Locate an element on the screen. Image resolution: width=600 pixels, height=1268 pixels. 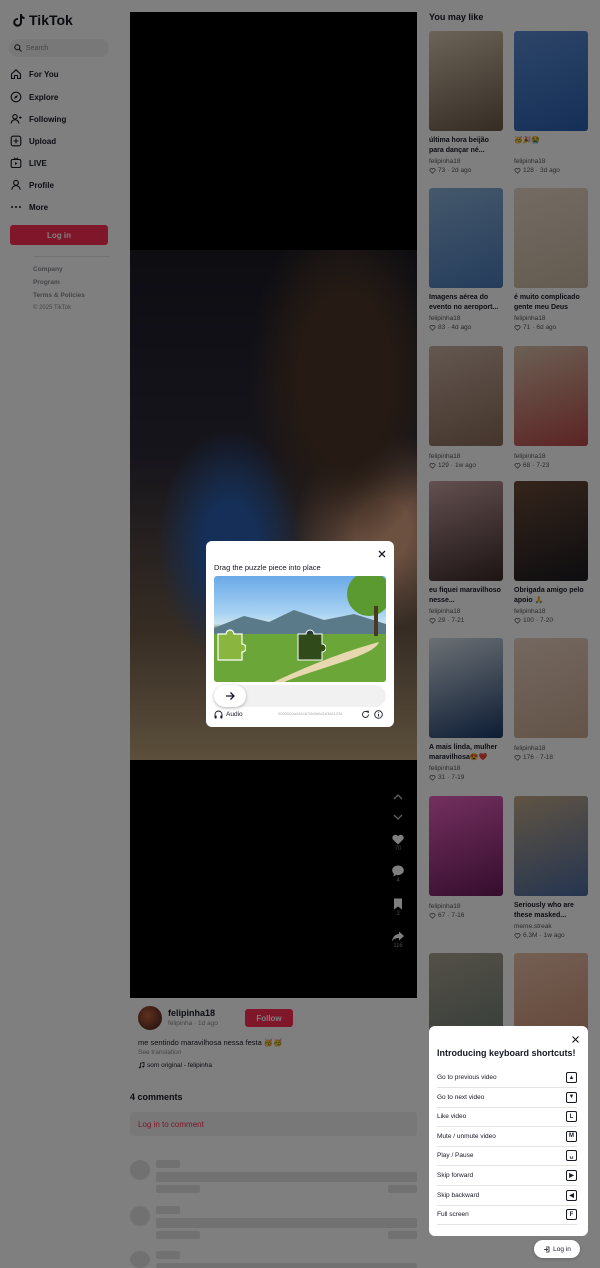
refresh-icon is located at coordinates (365, 714).